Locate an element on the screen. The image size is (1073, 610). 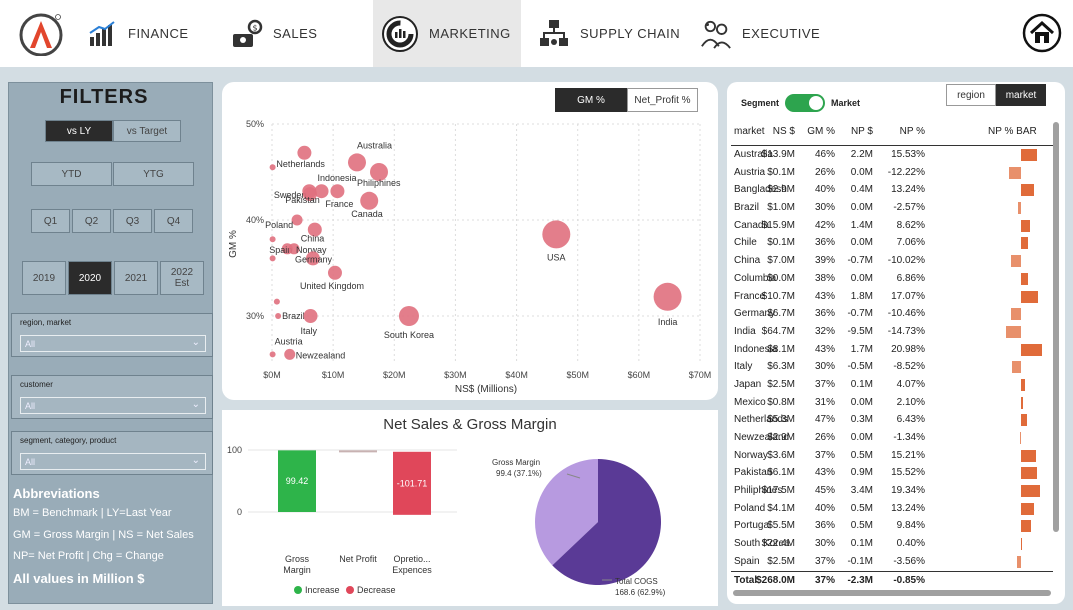
row-market: Japan is located at coordinates (748, 384).